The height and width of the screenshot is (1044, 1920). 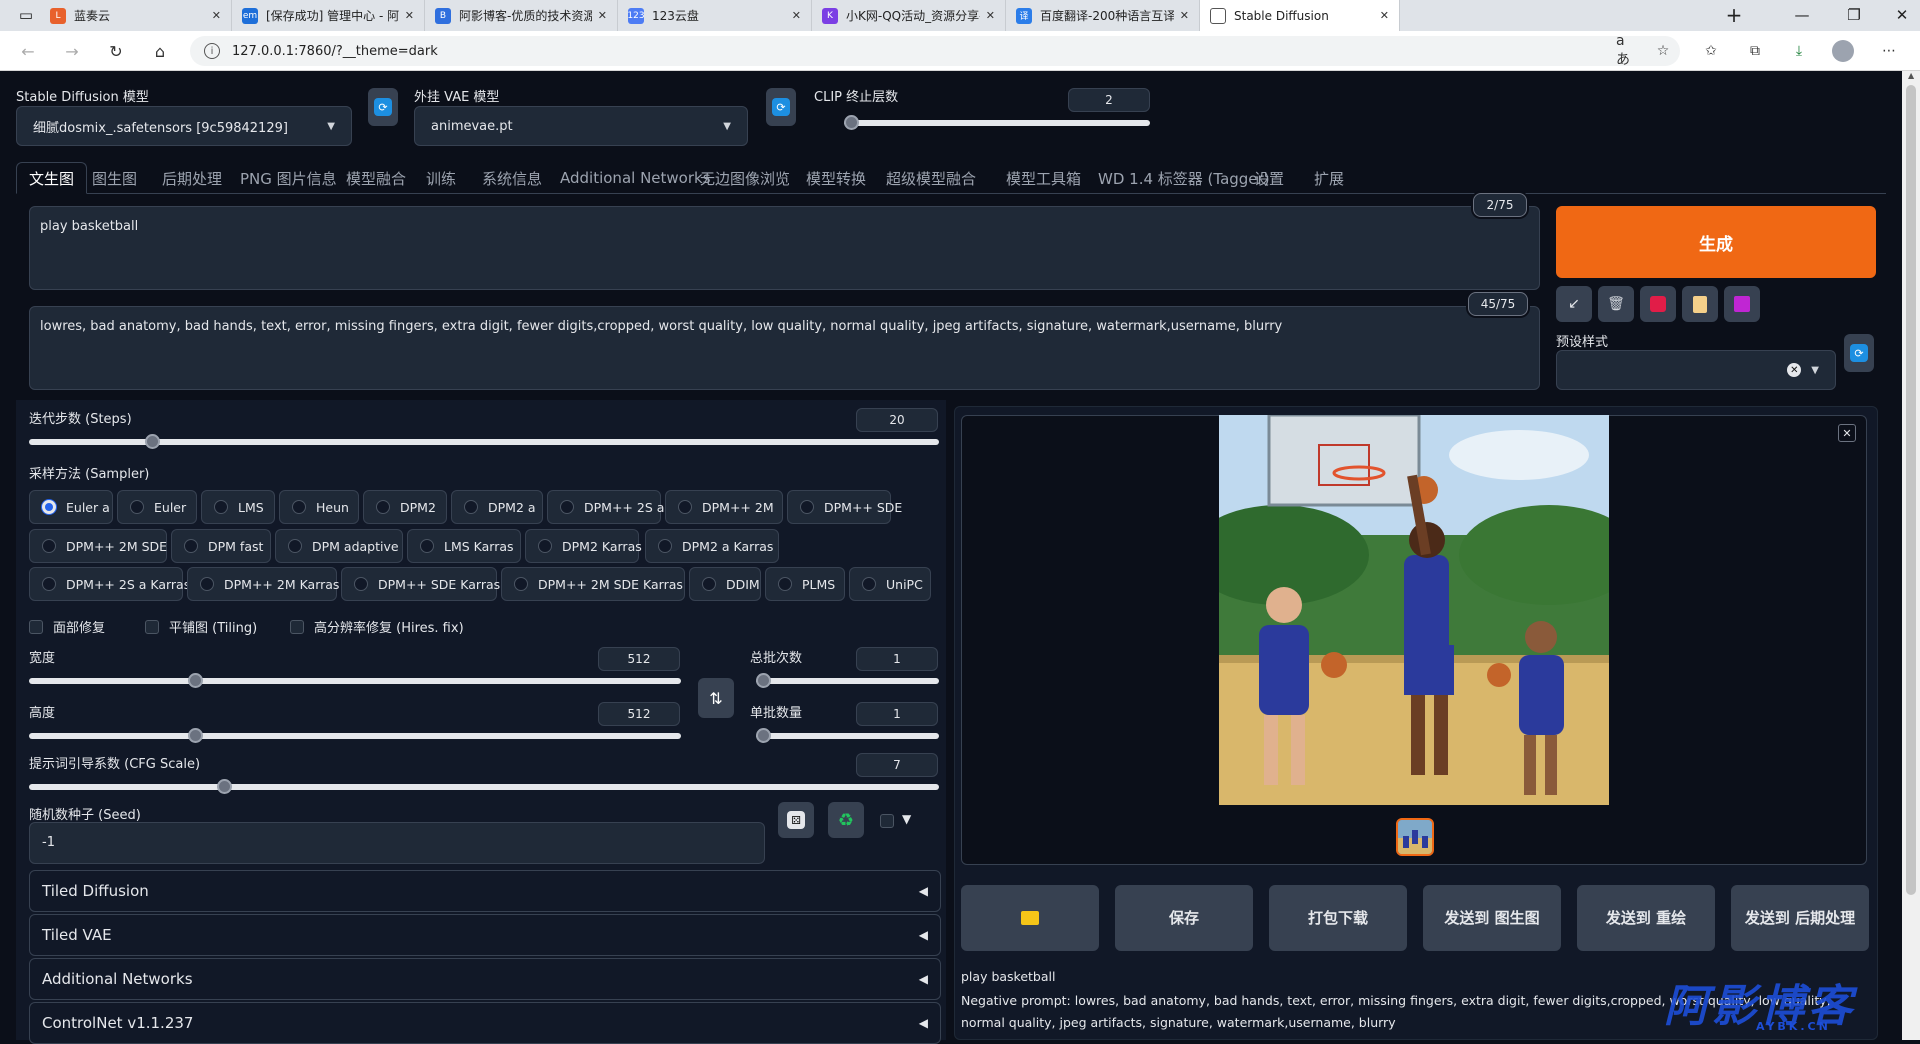 I want to click on refresh-styles-button: ⟳, so click(x=1859, y=353).